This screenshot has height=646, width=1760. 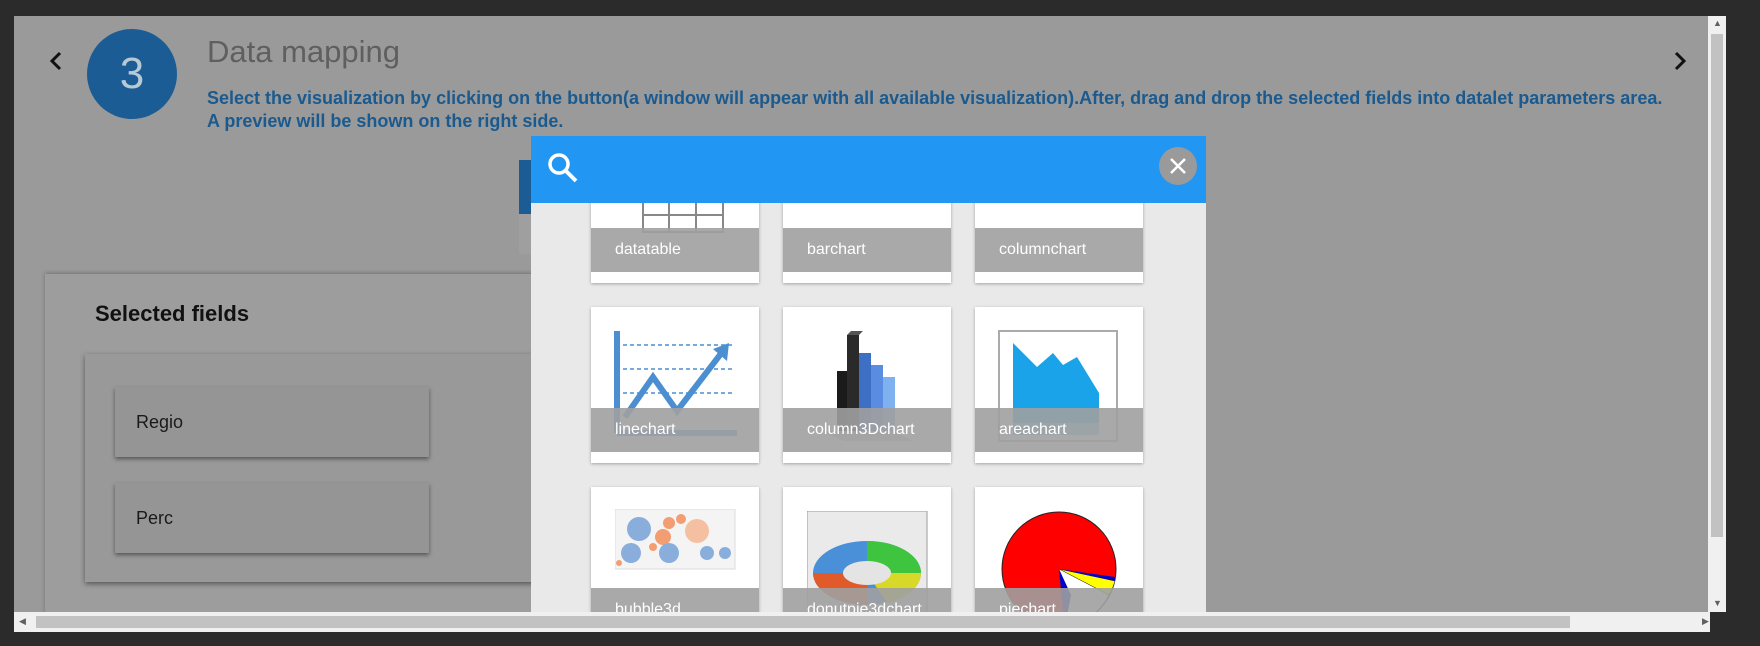 I want to click on tile-label: linechart, so click(x=675, y=430).